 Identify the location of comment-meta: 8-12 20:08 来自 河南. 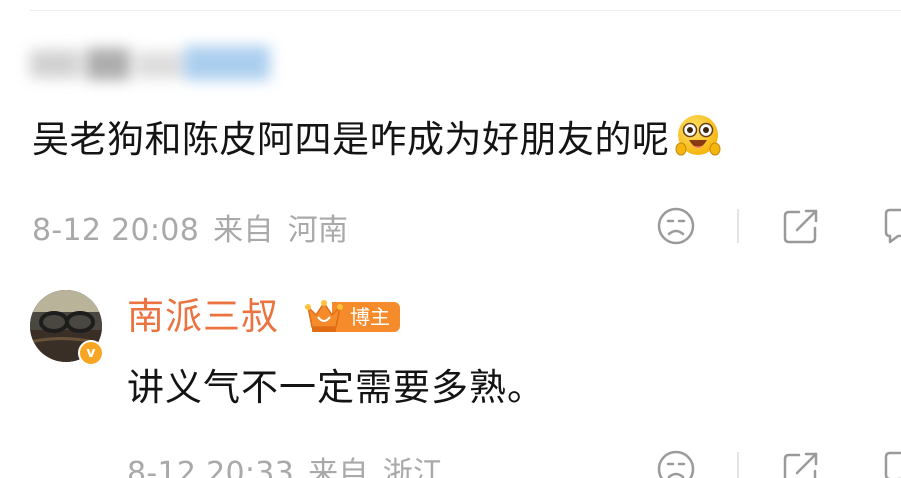
(190, 227).